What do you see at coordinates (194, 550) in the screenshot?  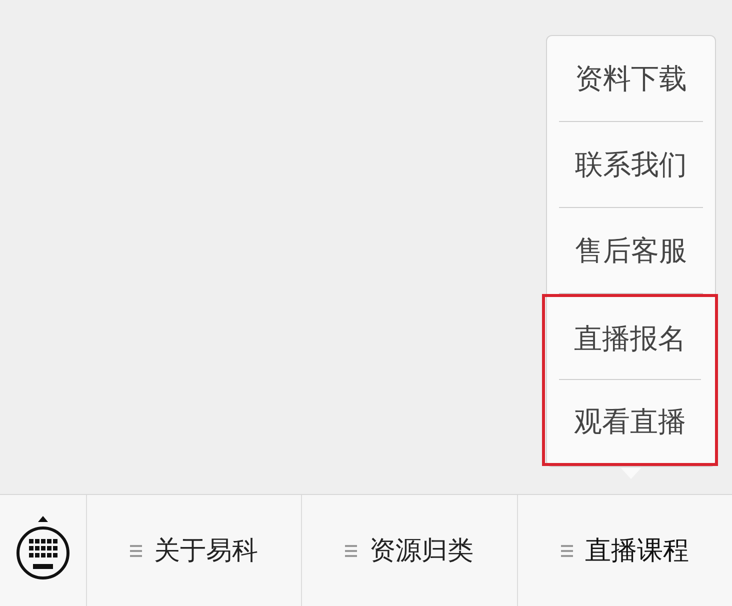 I see `menu-tab: 关于易科` at bounding box center [194, 550].